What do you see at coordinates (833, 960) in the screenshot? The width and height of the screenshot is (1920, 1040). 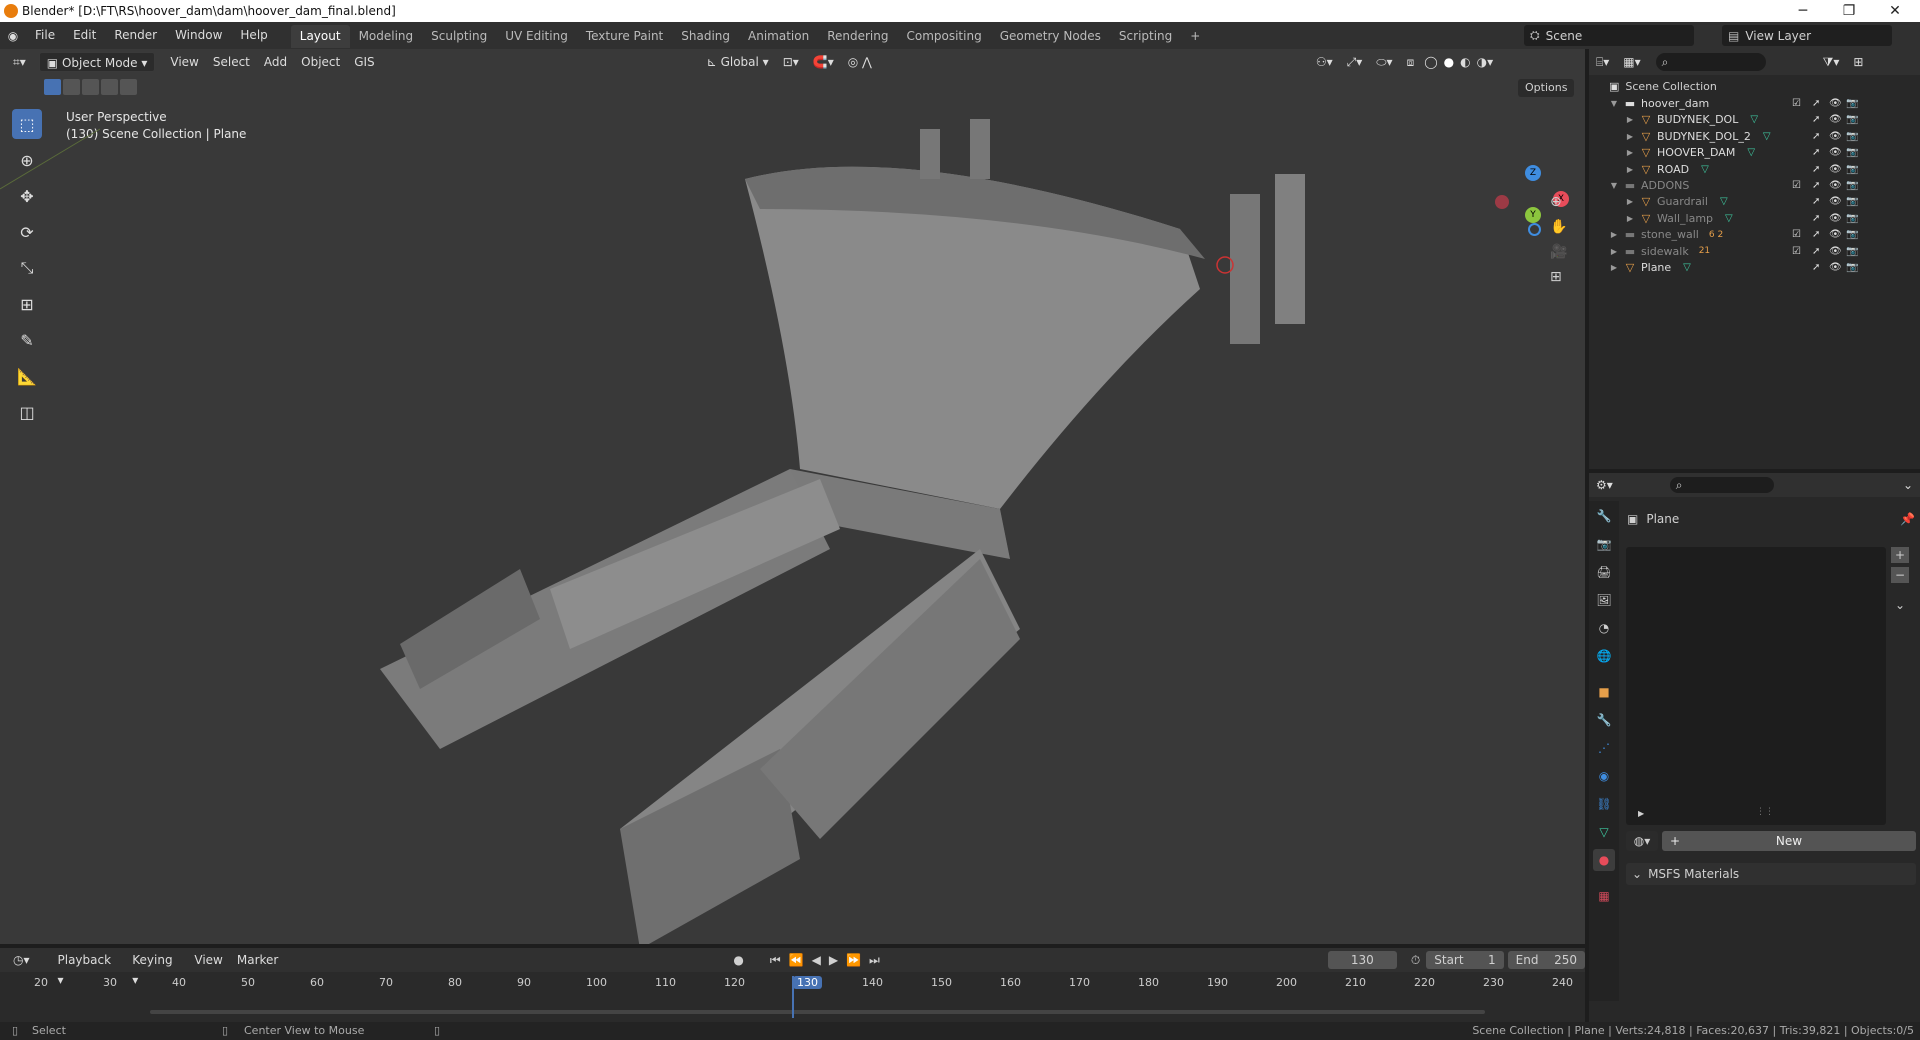 I see `play-icon: ▶` at bounding box center [833, 960].